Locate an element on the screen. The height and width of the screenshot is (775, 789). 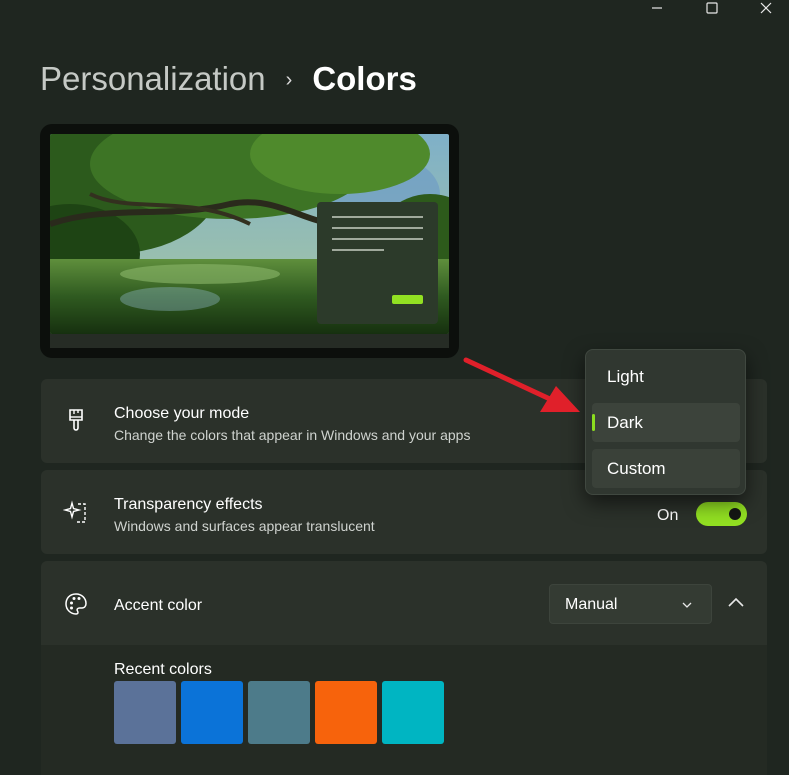
breadcrumb: Personalization › Colors is located at coordinates (228, 79).